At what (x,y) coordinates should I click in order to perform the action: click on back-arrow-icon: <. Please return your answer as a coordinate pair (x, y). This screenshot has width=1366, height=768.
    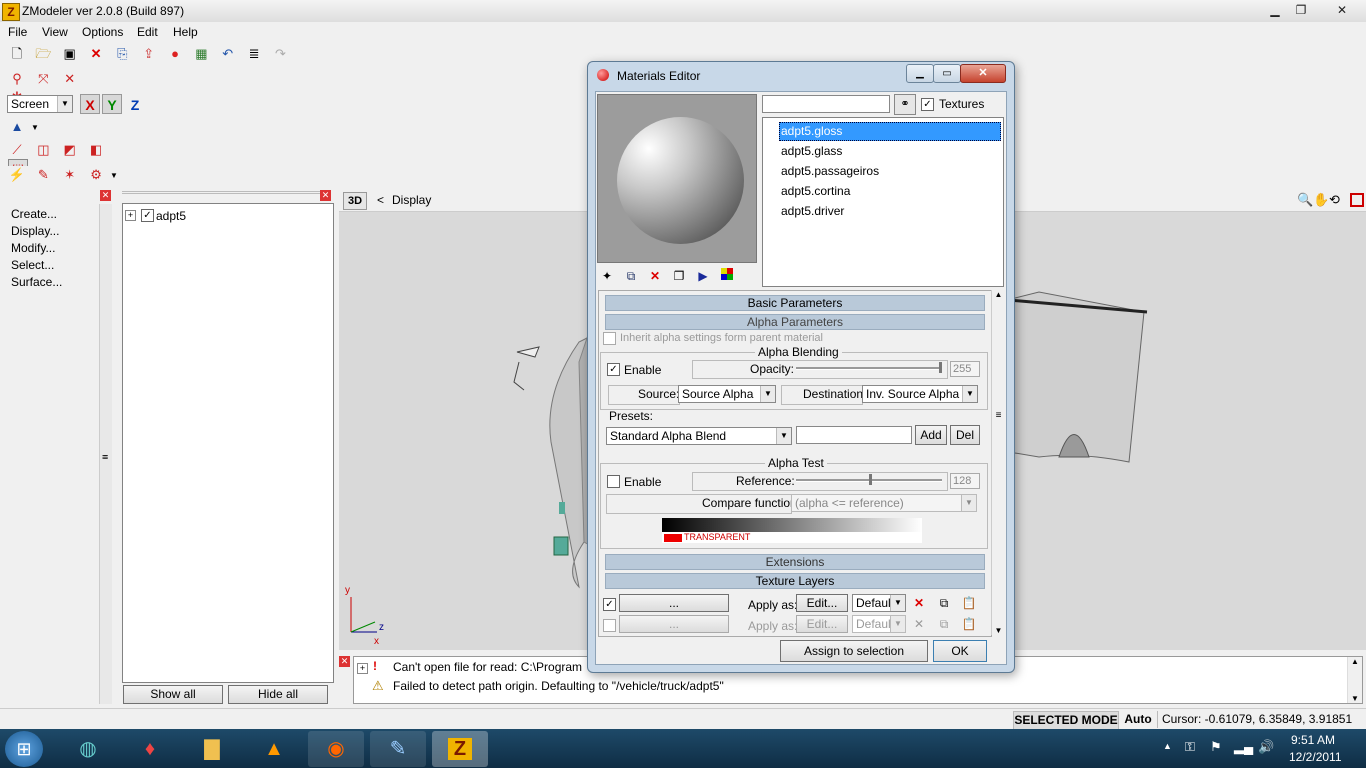
    Looking at the image, I should click on (380, 200).